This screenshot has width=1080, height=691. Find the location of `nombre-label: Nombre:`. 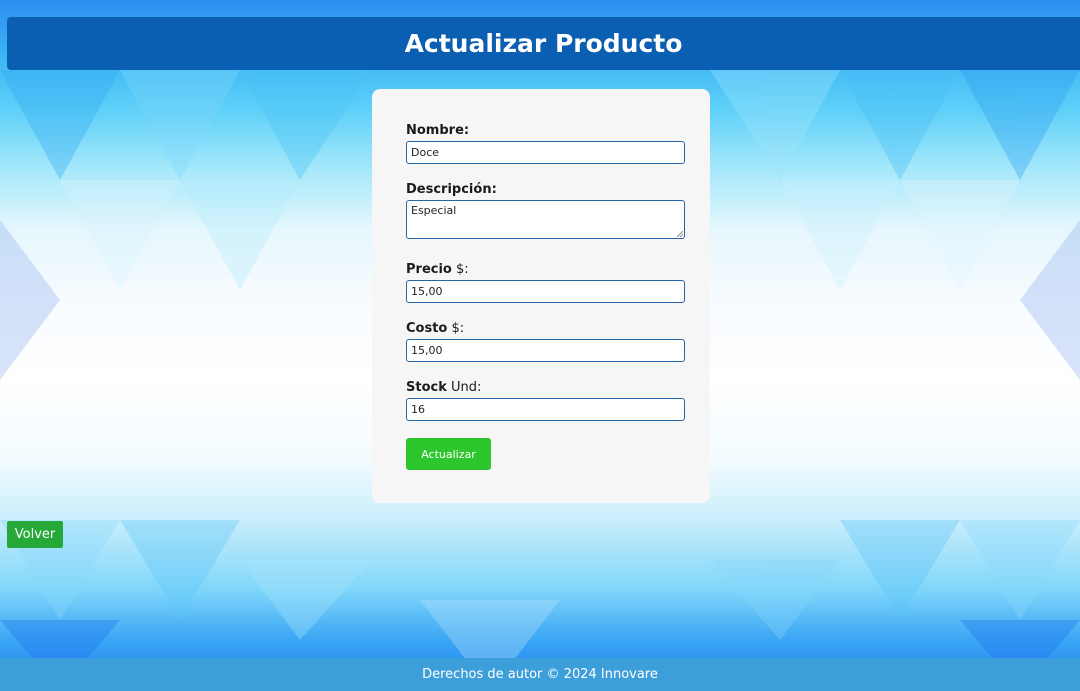

nombre-label: Nombre: is located at coordinates (437, 130).